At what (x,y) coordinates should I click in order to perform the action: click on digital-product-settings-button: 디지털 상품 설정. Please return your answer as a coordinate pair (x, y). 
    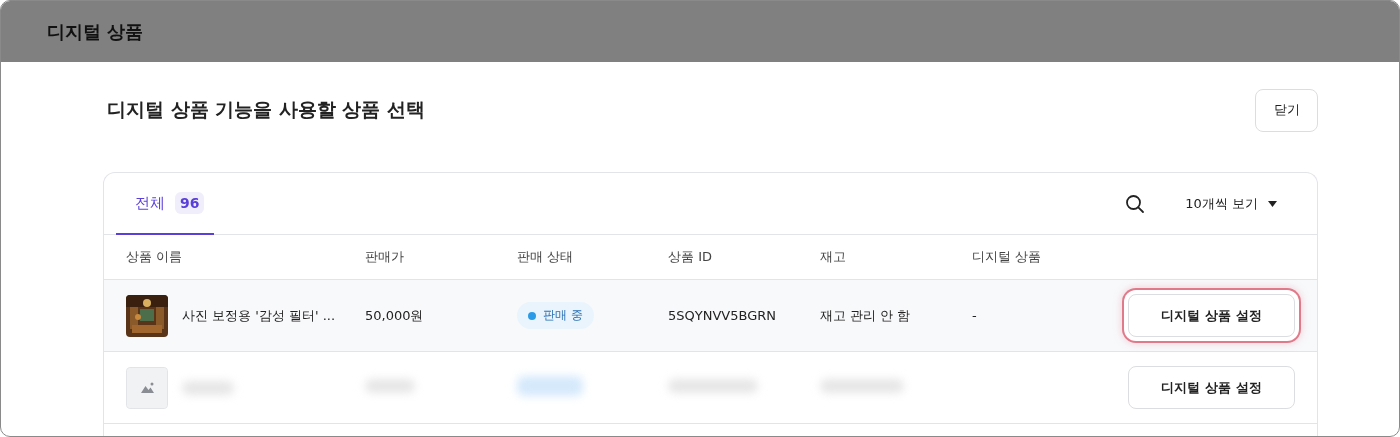
    Looking at the image, I should click on (1211, 387).